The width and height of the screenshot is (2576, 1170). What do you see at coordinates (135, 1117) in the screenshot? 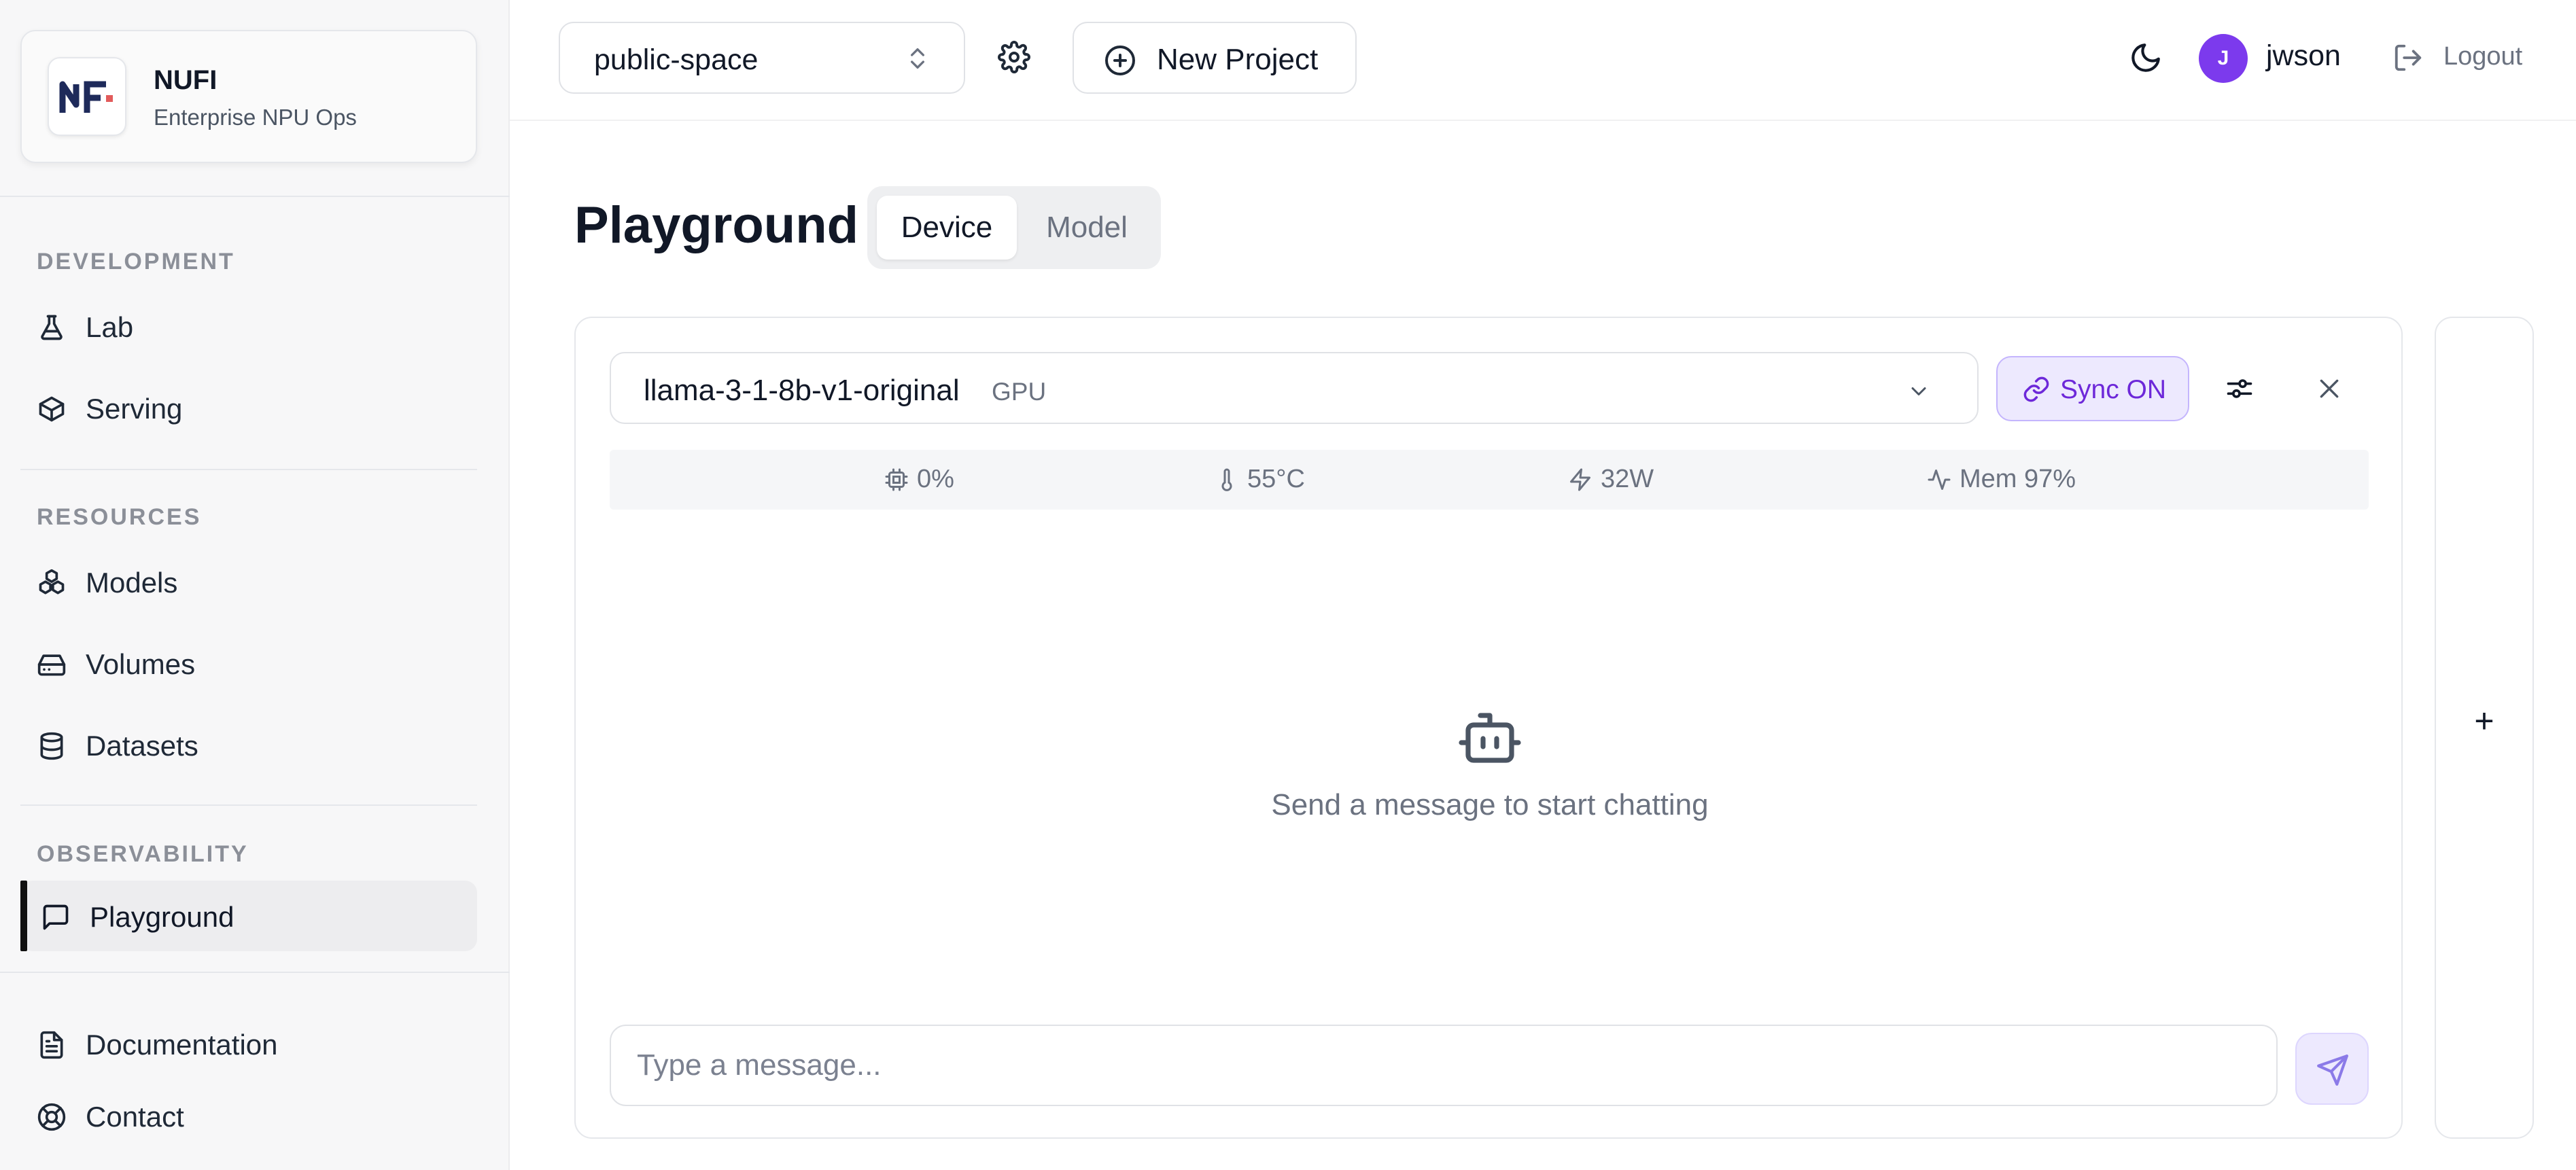
I see `sidebar-item-label: Contact` at bounding box center [135, 1117].